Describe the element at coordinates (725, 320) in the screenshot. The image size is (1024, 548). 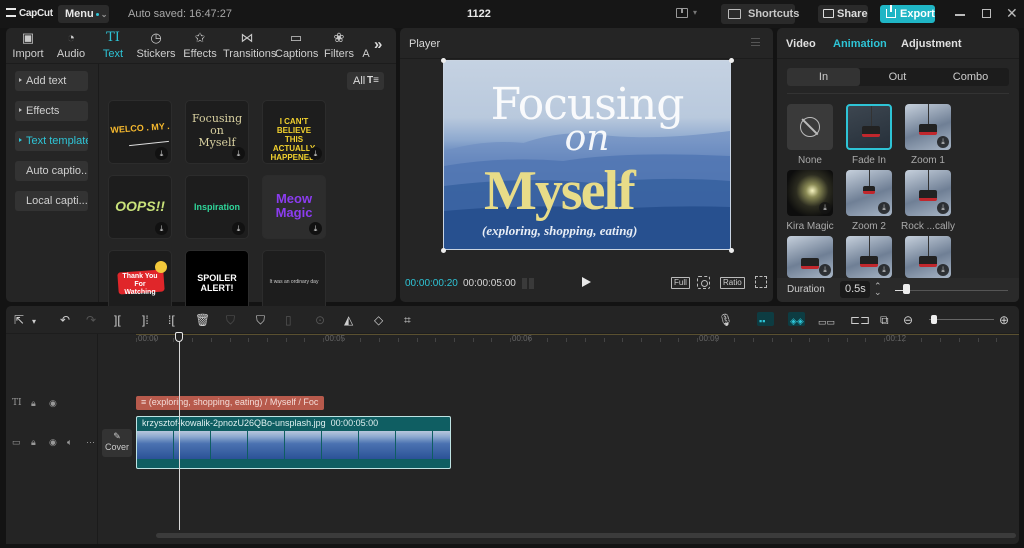
I see `microphone-icon: 🎙︎` at that location.